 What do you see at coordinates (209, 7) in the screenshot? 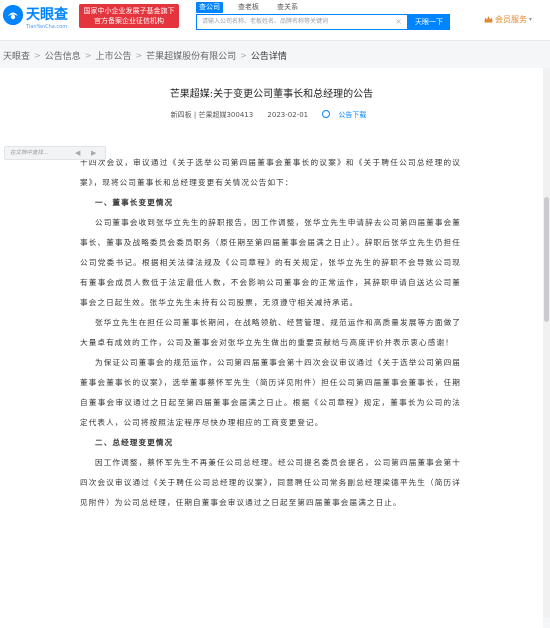
I see `tab-company: 查公司` at bounding box center [209, 7].